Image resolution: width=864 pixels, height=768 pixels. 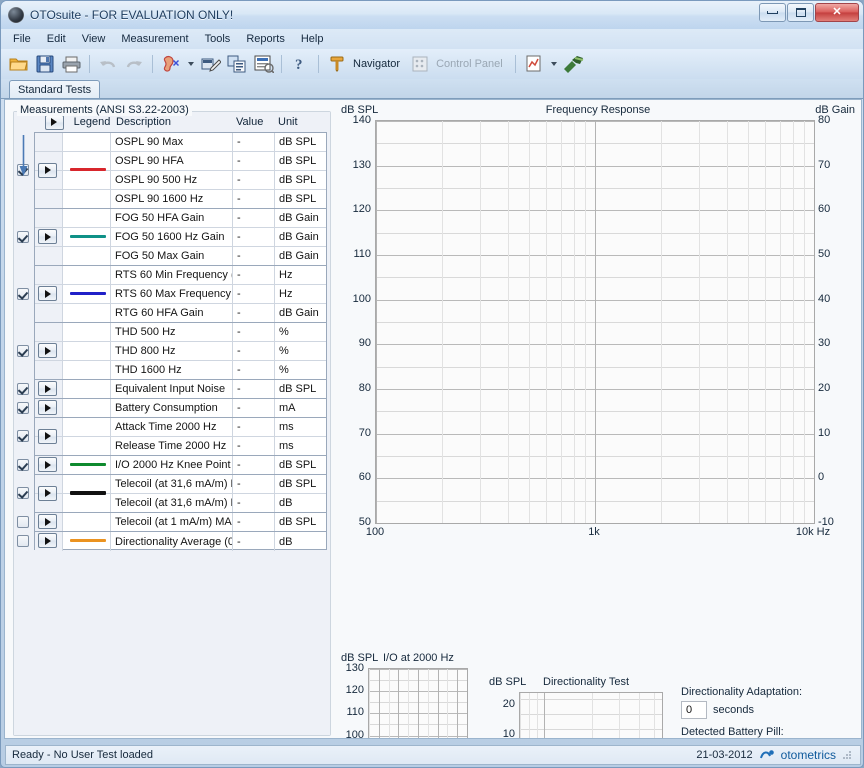 What do you see at coordinates (88, 293) in the screenshot?
I see `legend-color-line` at bounding box center [88, 293].